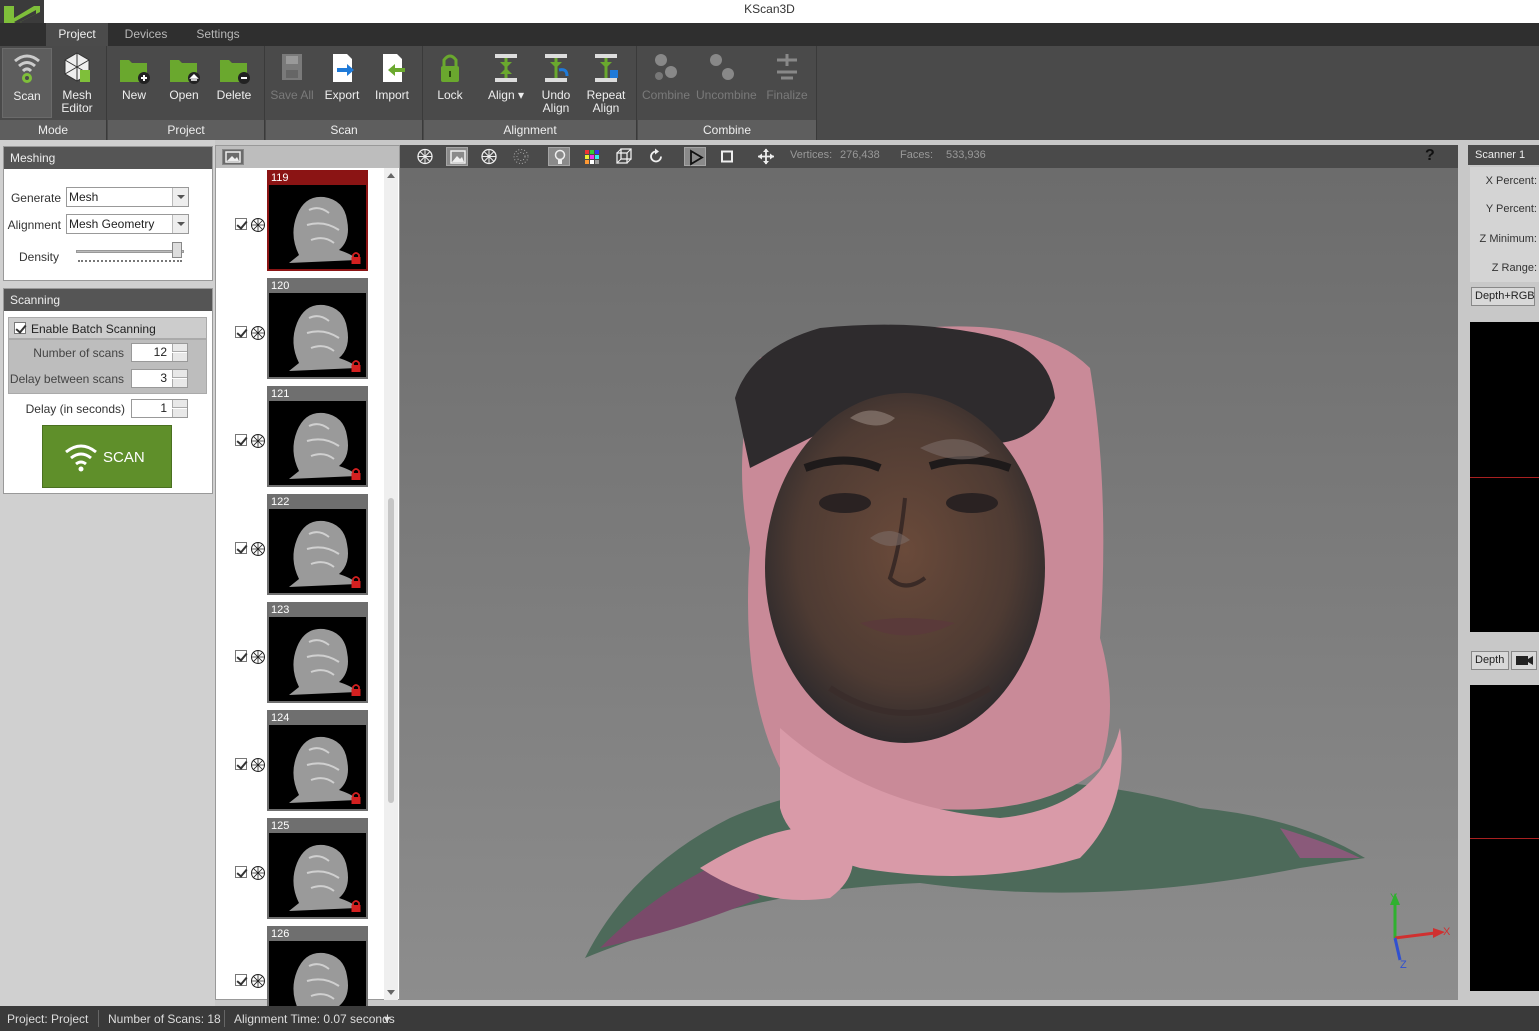 The image size is (1539, 1031). Describe the element at coordinates (317, 220) in the screenshot. I see `scan-thumbnail: 119` at that location.